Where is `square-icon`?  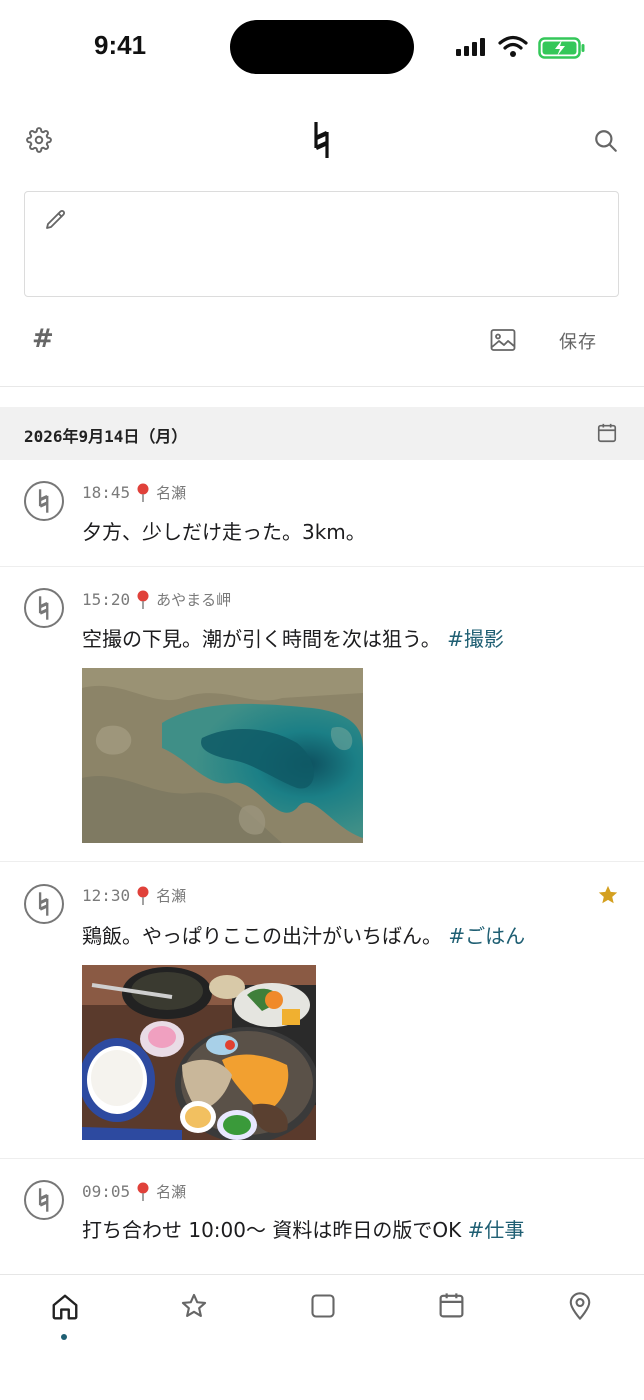 square-icon is located at coordinates (323, 1306).